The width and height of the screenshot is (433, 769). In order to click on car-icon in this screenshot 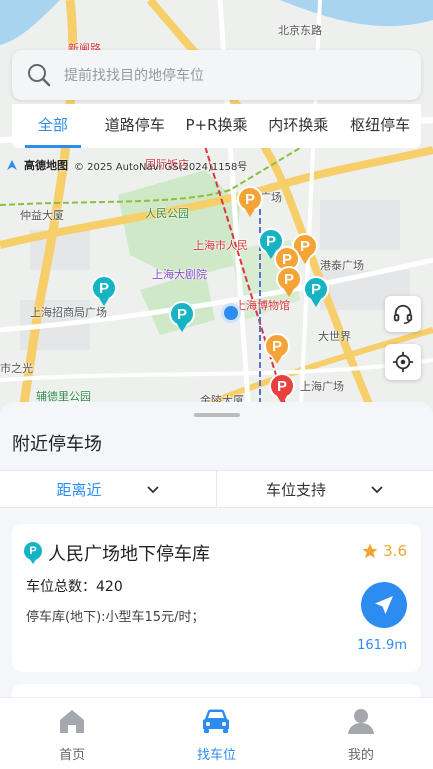, I will do `click(216, 721)`.